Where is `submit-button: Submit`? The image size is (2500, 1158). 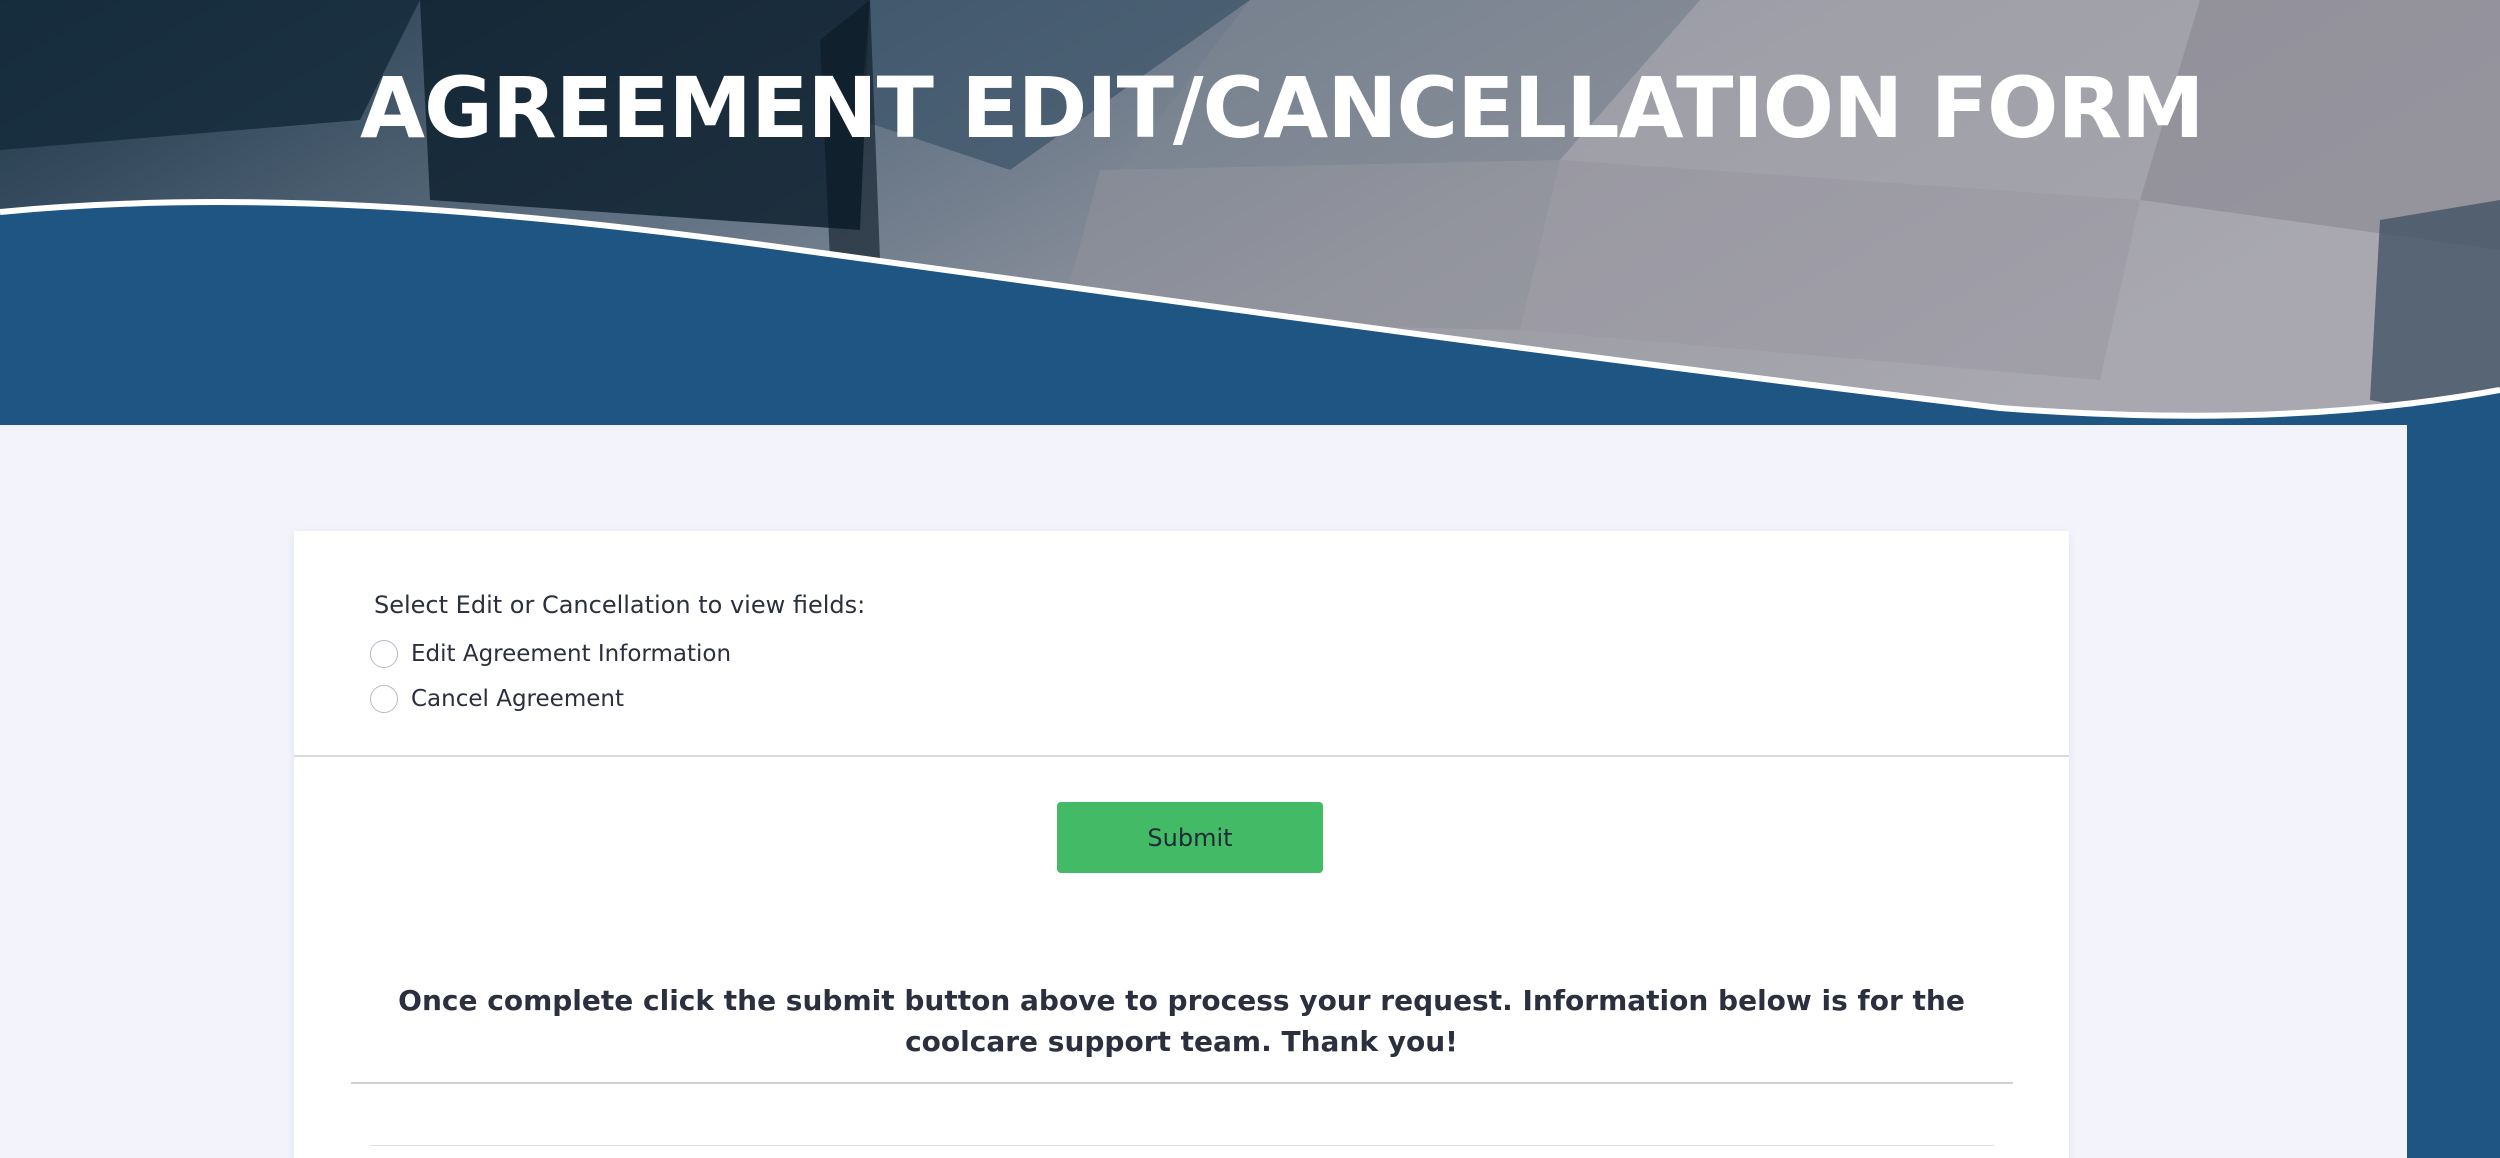 submit-button: Submit is located at coordinates (1190, 837).